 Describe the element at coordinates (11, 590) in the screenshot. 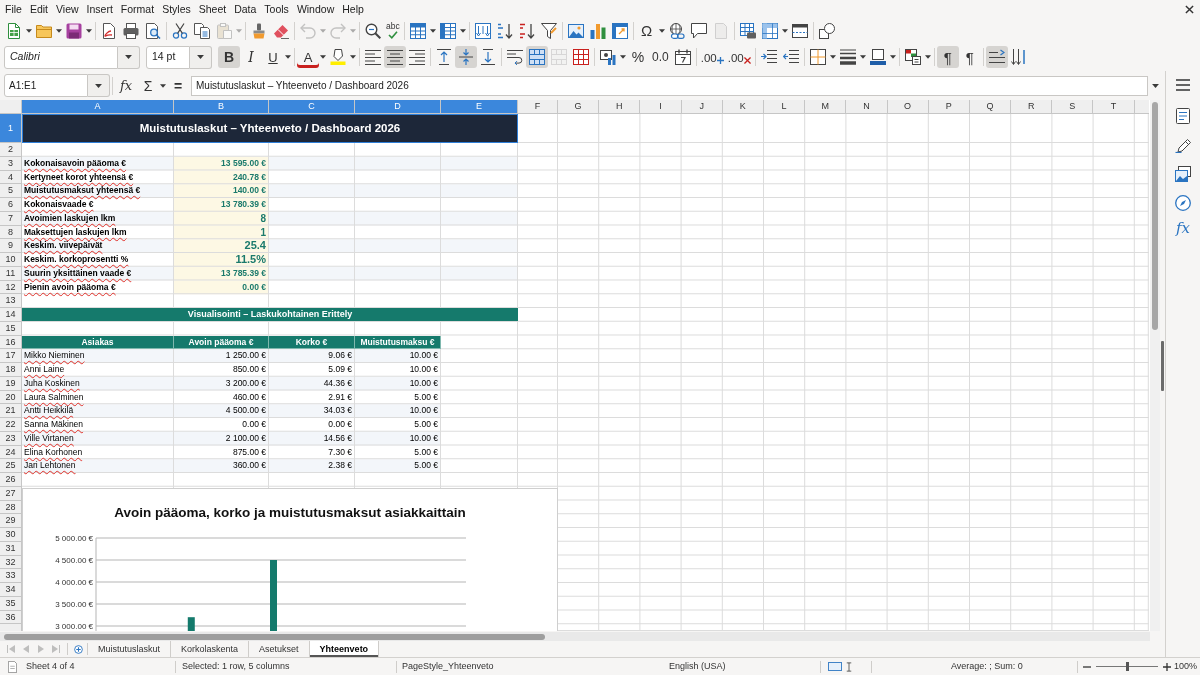

I see `row-header: 34` at that location.